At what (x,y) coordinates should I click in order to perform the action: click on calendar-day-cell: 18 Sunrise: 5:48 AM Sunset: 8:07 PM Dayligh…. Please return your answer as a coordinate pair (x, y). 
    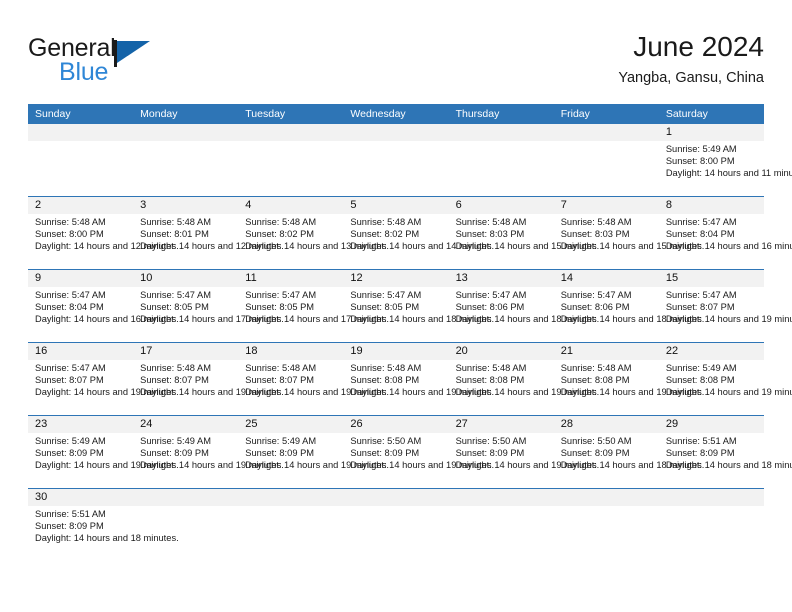
    Looking at the image, I should click on (313, 379).